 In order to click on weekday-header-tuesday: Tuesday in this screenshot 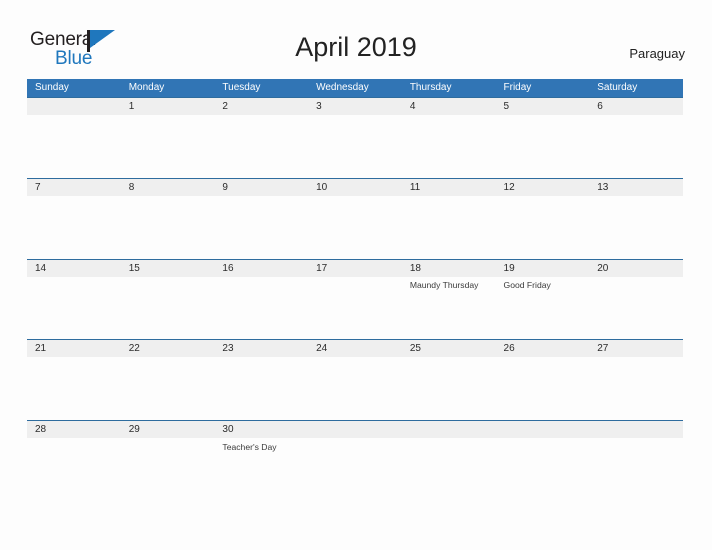, I will do `click(241, 87)`.